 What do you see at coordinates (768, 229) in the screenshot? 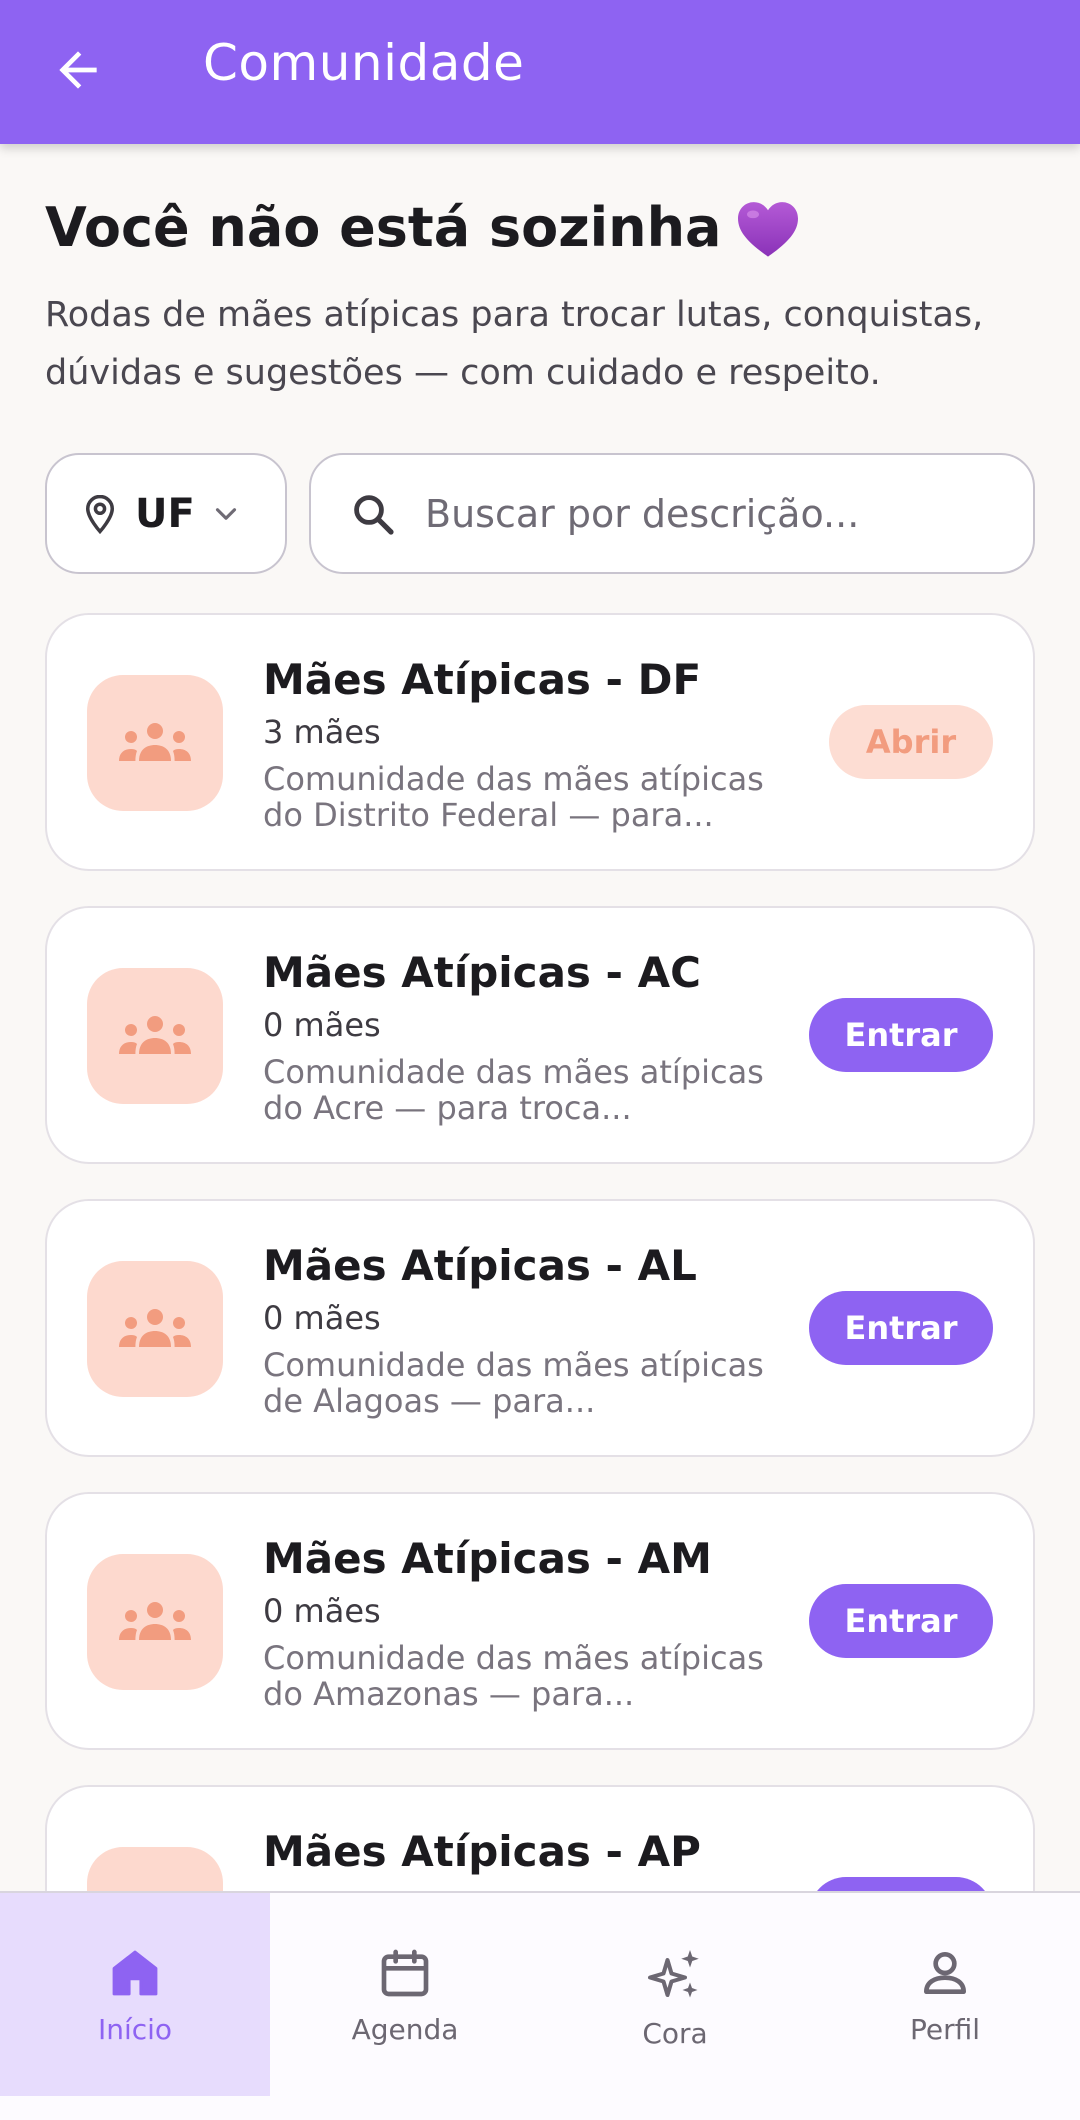
I see `purple-heart-icon` at bounding box center [768, 229].